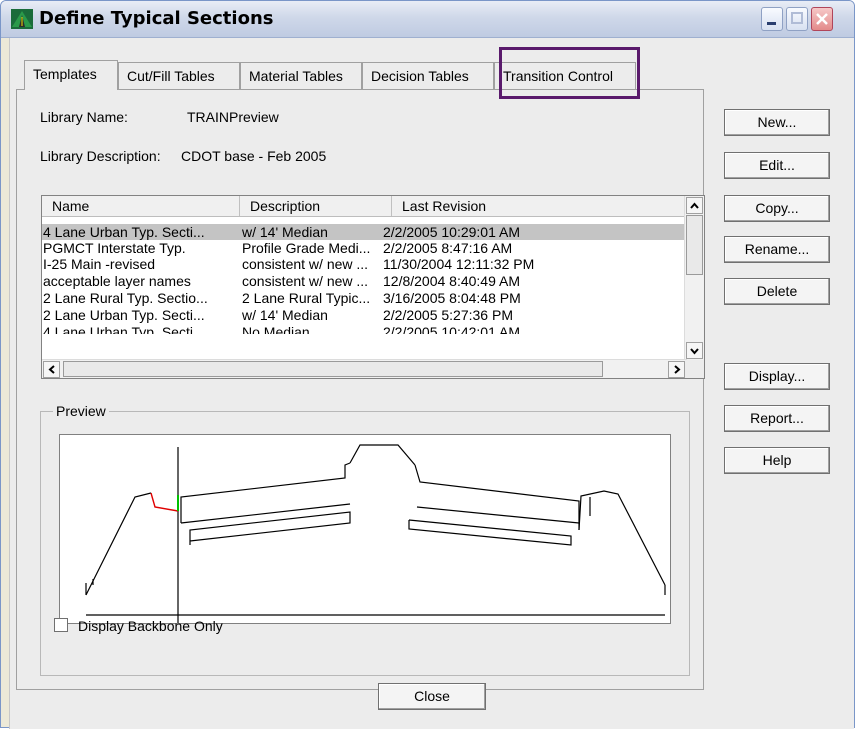 Image resolution: width=857 pixels, height=729 pixels. Describe the element at coordinates (276, 329) in the screenshot. I see `cell-description: No Median` at that location.